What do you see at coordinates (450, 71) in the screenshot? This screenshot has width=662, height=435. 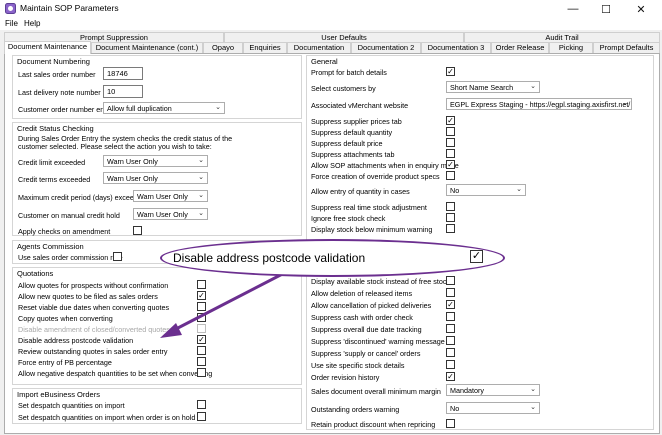 I see `prompt-batch-checkbox: ✓` at bounding box center [450, 71].